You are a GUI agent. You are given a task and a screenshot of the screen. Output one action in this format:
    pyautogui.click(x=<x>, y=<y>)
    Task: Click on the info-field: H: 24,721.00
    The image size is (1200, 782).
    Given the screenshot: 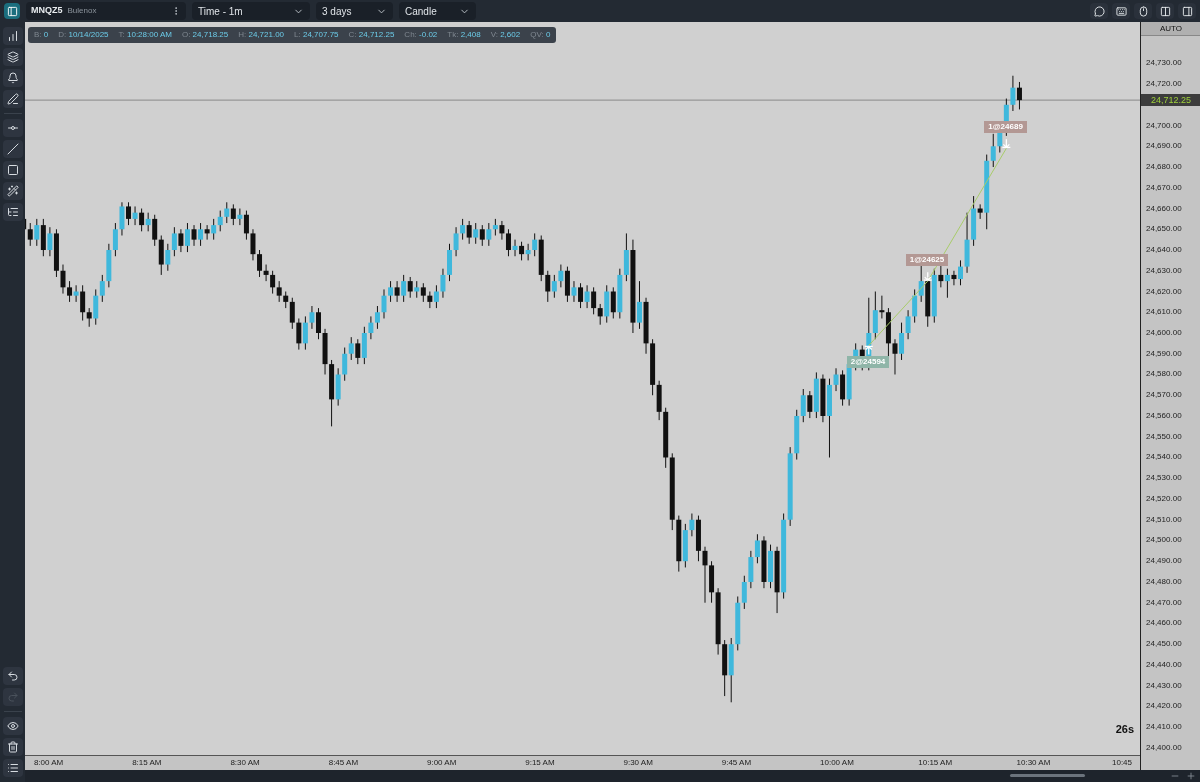 What is the action you would take?
    pyautogui.click(x=261, y=35)
    